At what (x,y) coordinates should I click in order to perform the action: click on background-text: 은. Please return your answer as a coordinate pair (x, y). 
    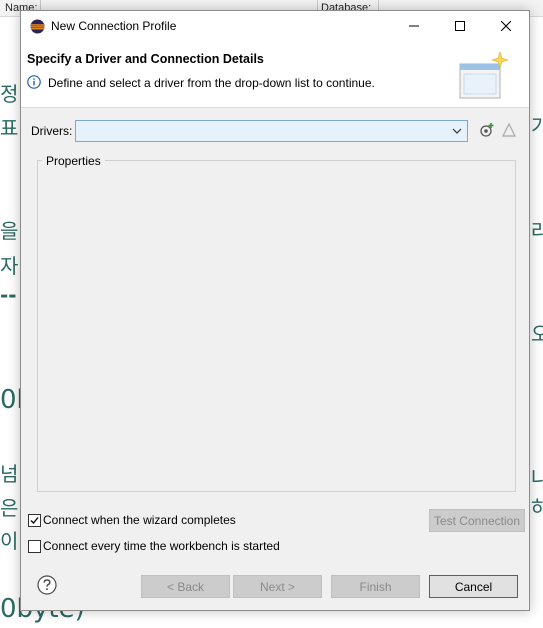
    Looking at the image, I should click on (9, 508).